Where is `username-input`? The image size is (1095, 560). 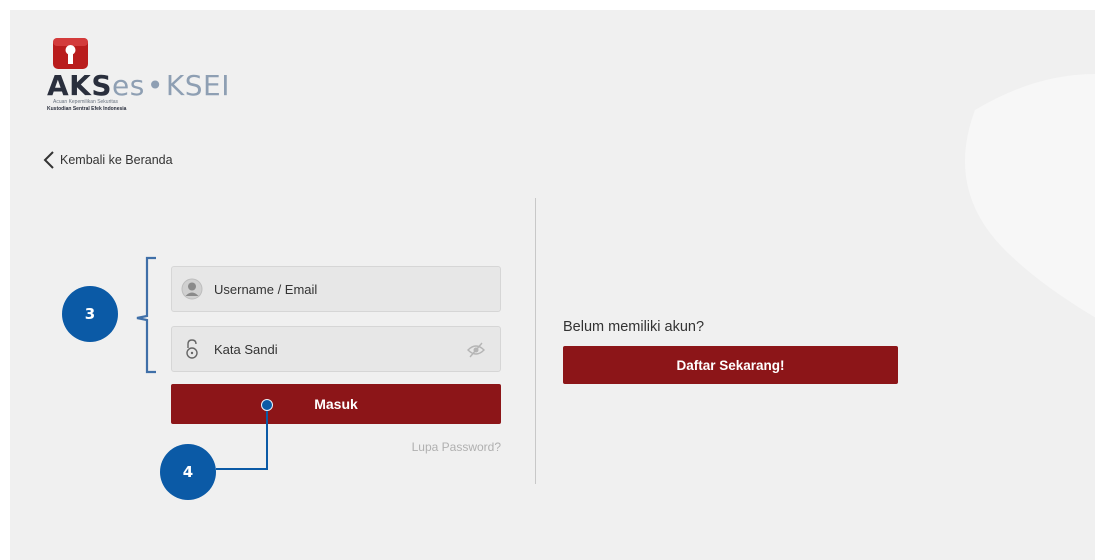 username-input is located at coordinates (334, 289).